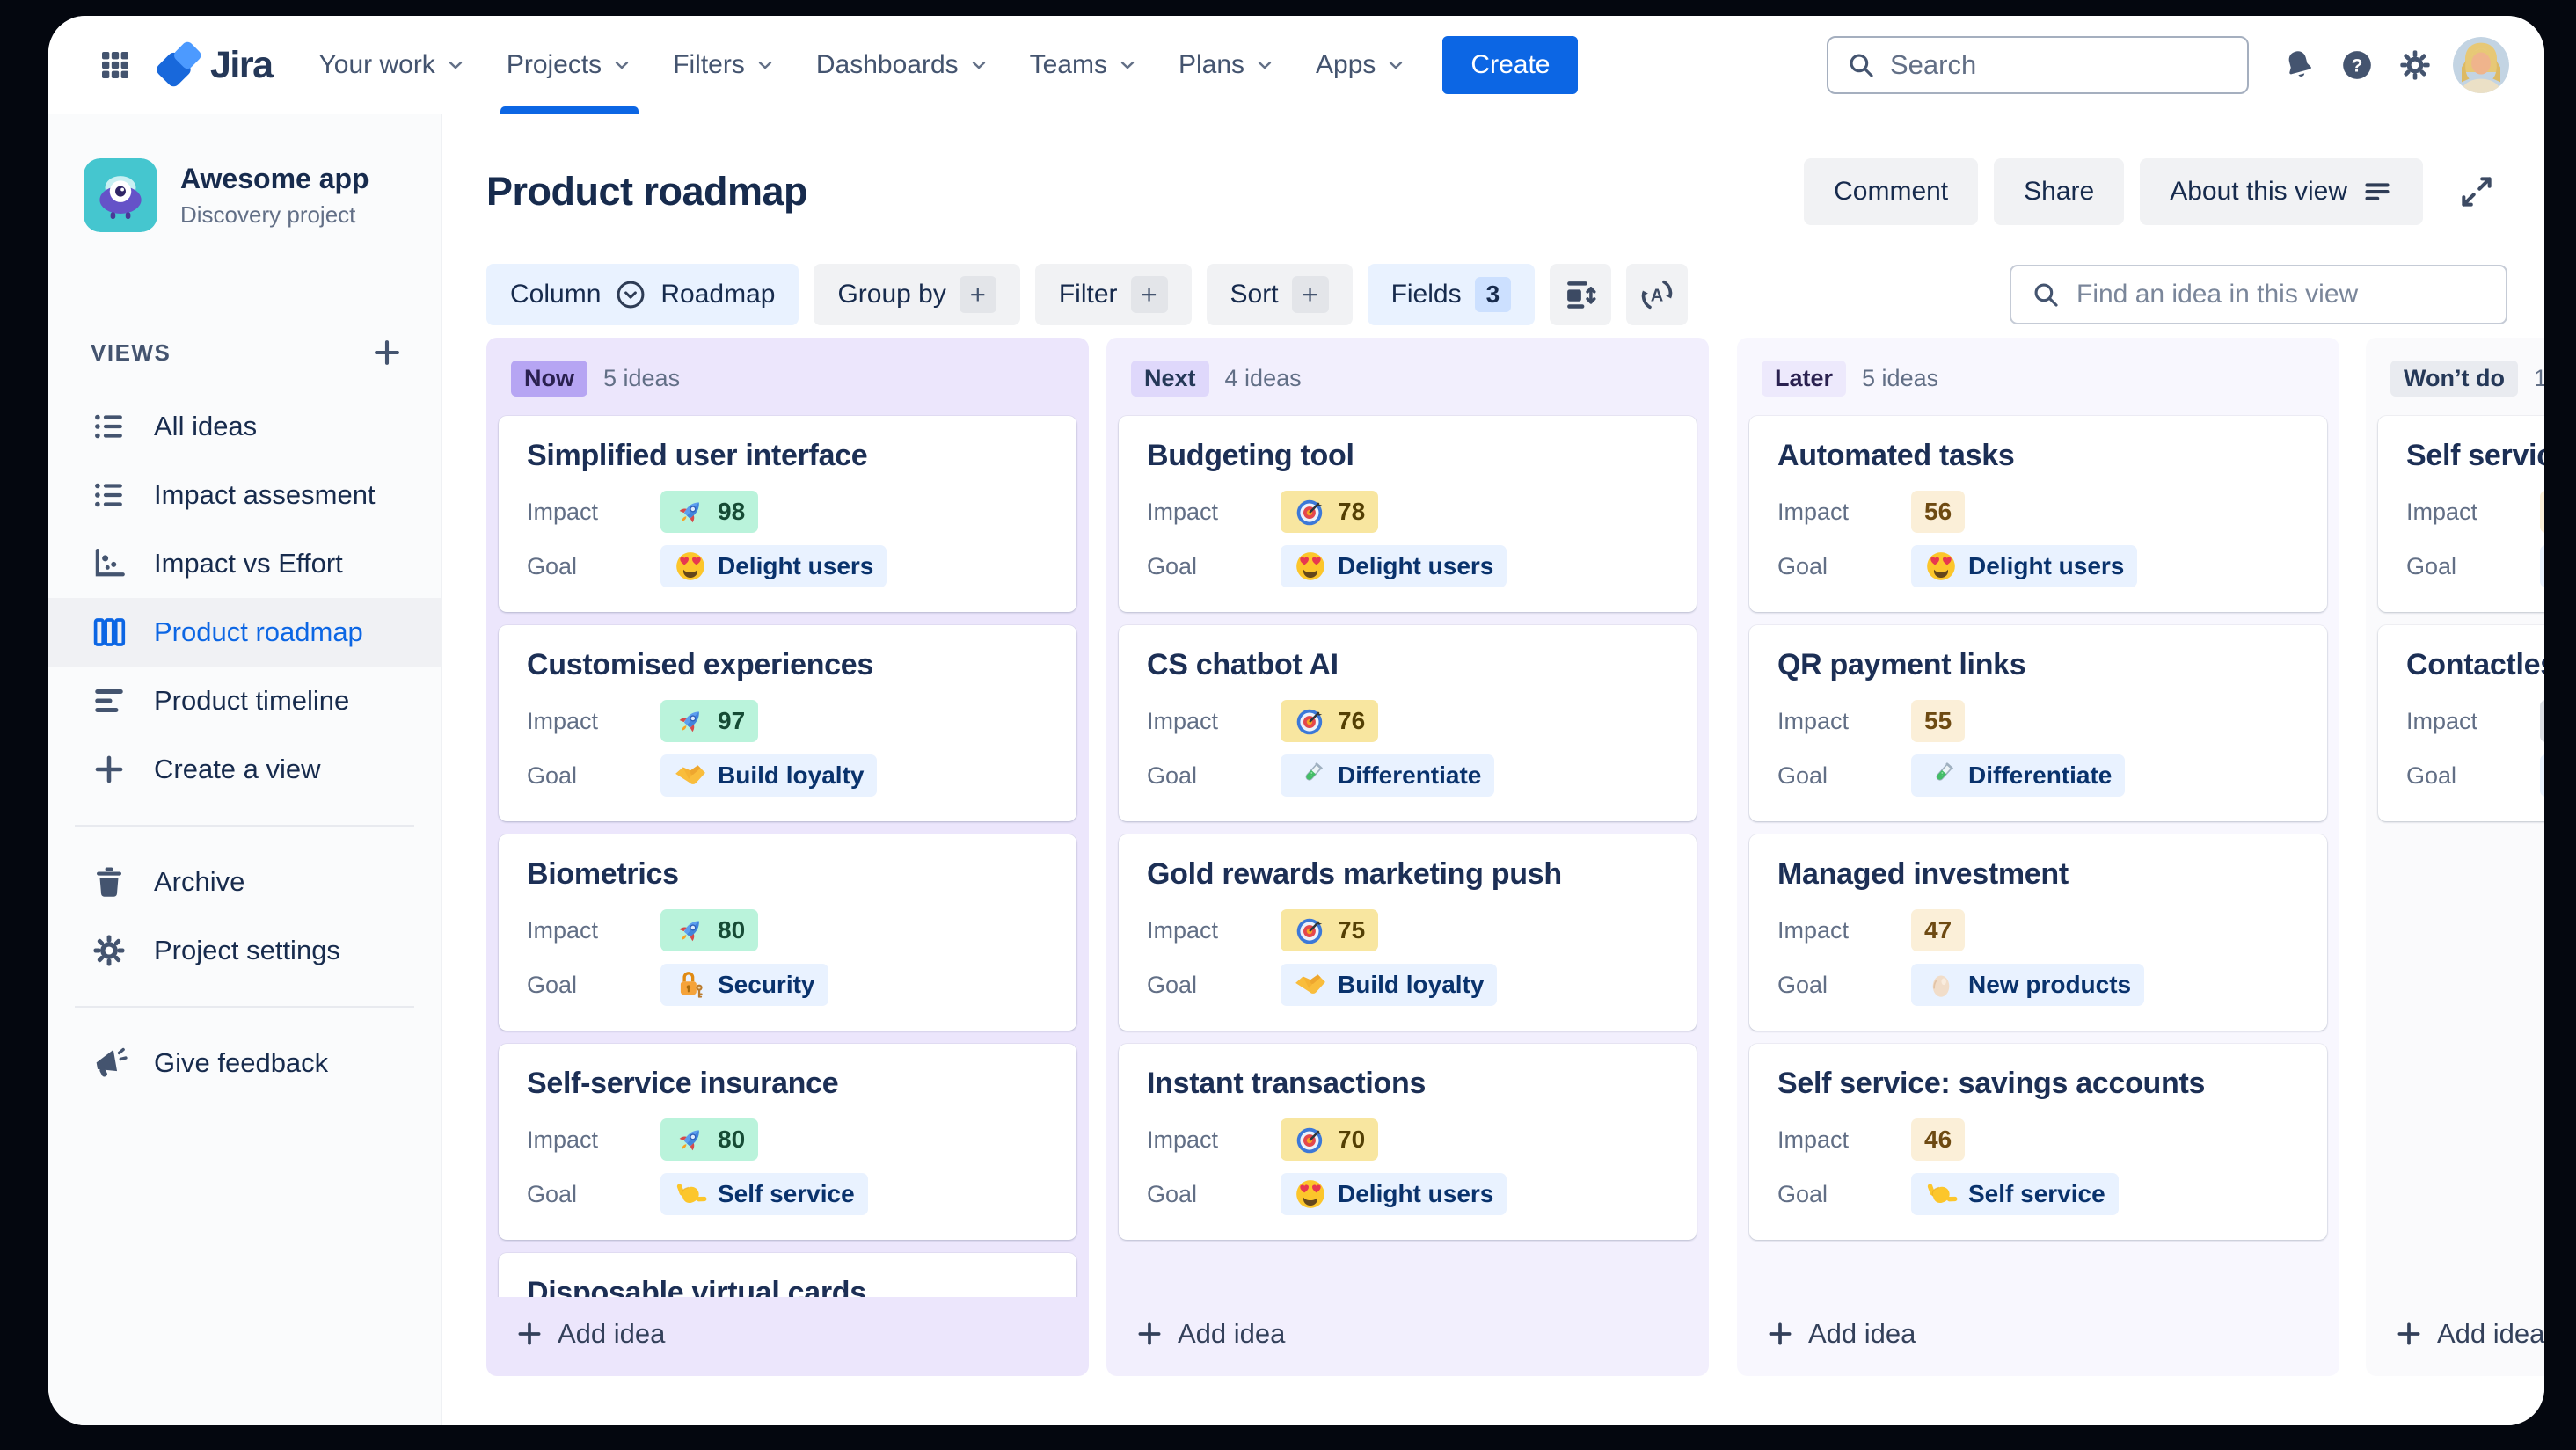 The width and height of the screenshot is (2576, 1450). I want to click on impact-field-row: Impact 97, so click(787, 721).